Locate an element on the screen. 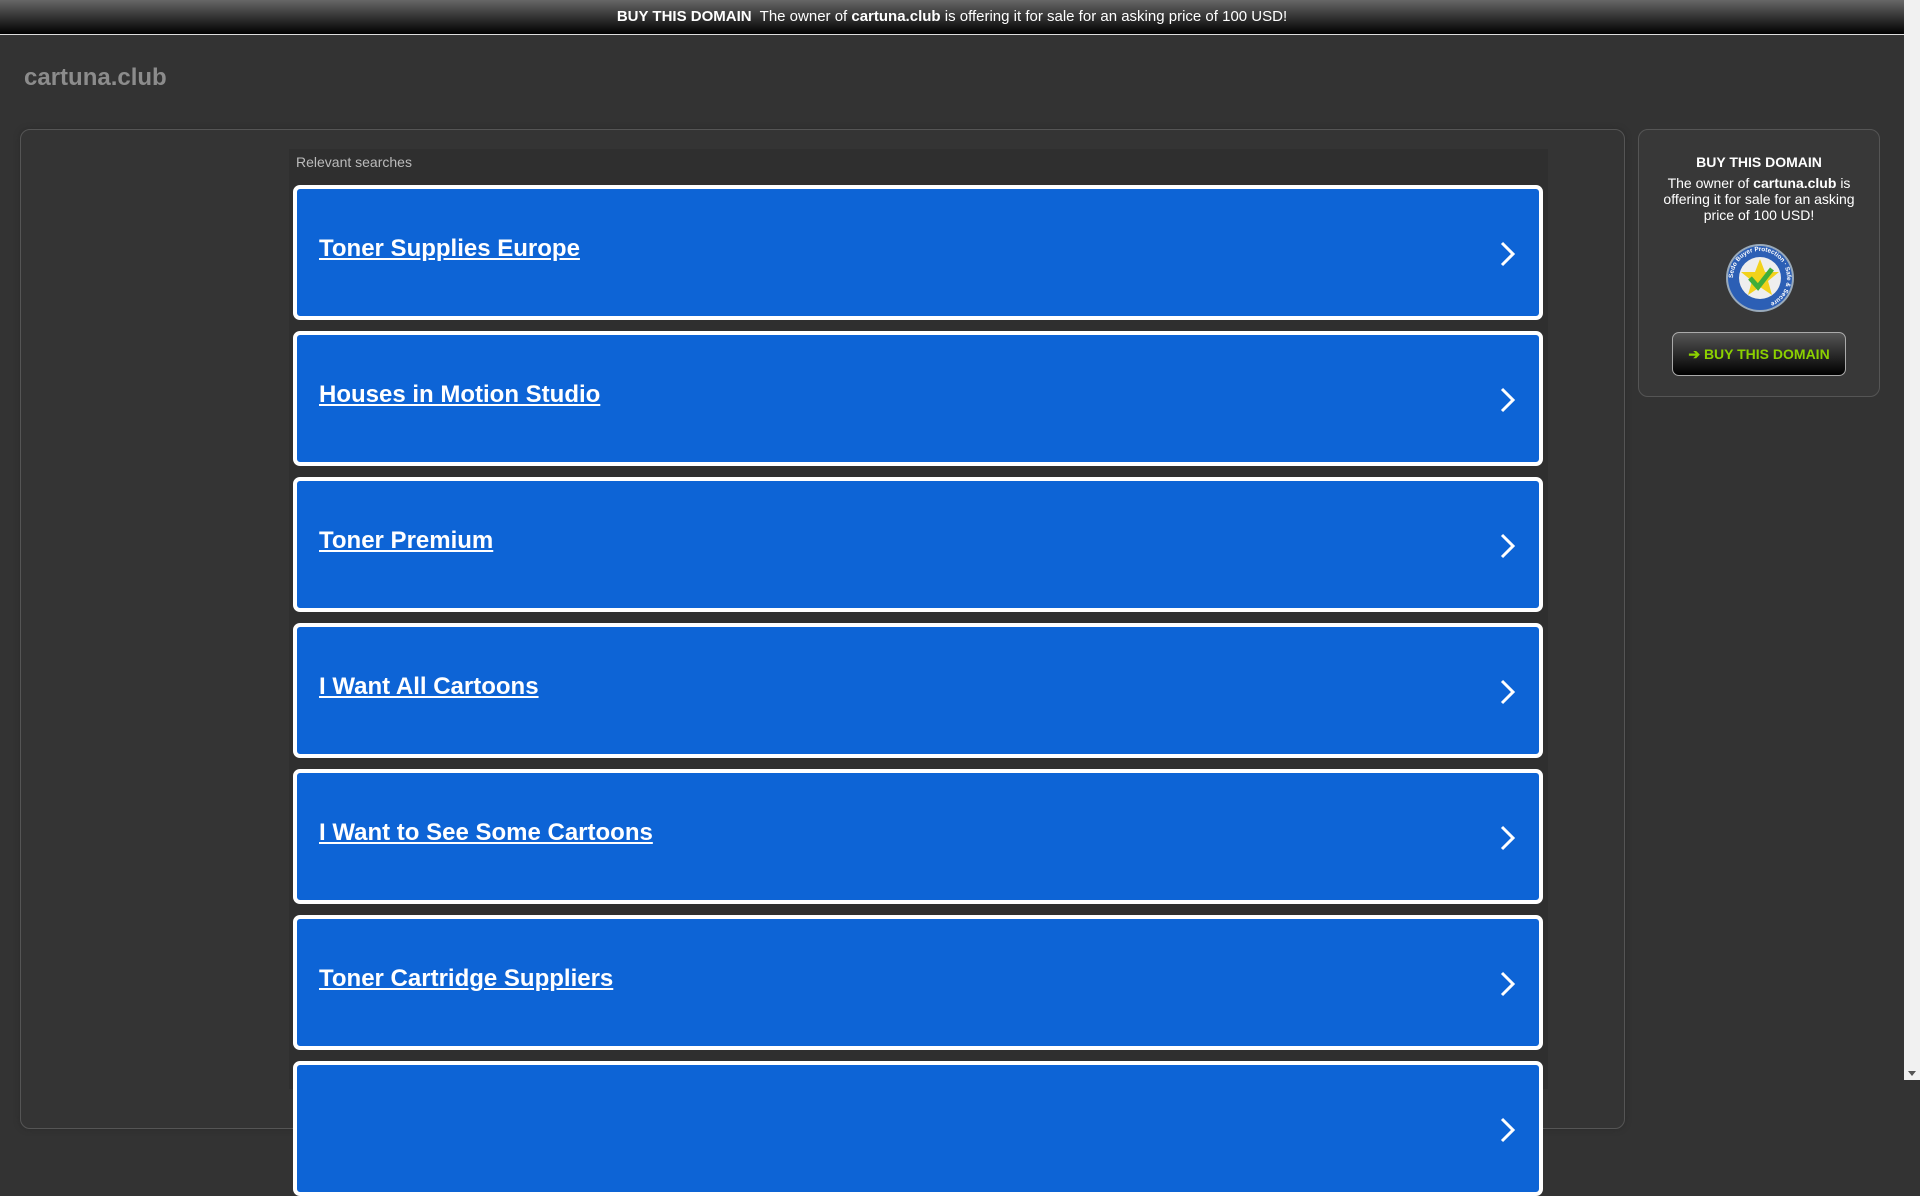 The image size is (1920, 1196). search-result-label: Houses in Motion Studio is located at coordinates (460, 394).